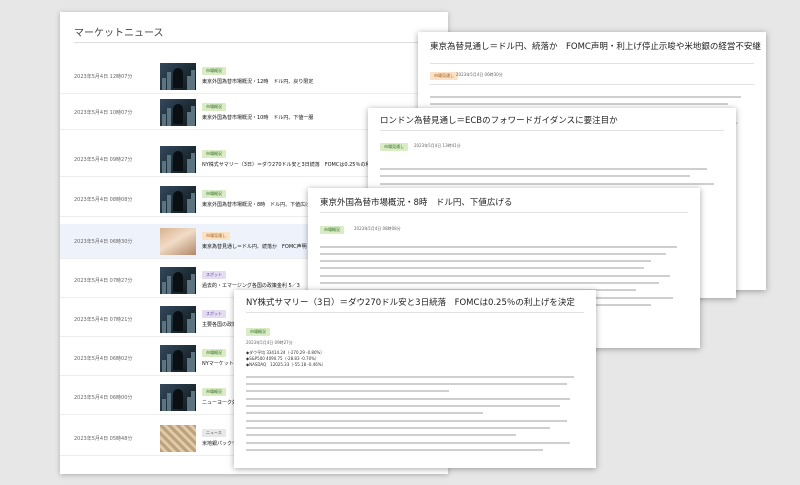 Image resolution: width=800 pixels, height=485 pixels. Describe the element at coordinates (377, 228) in the screenshot. I see `article-date: 2023年5月4日 08時08分` at that location.